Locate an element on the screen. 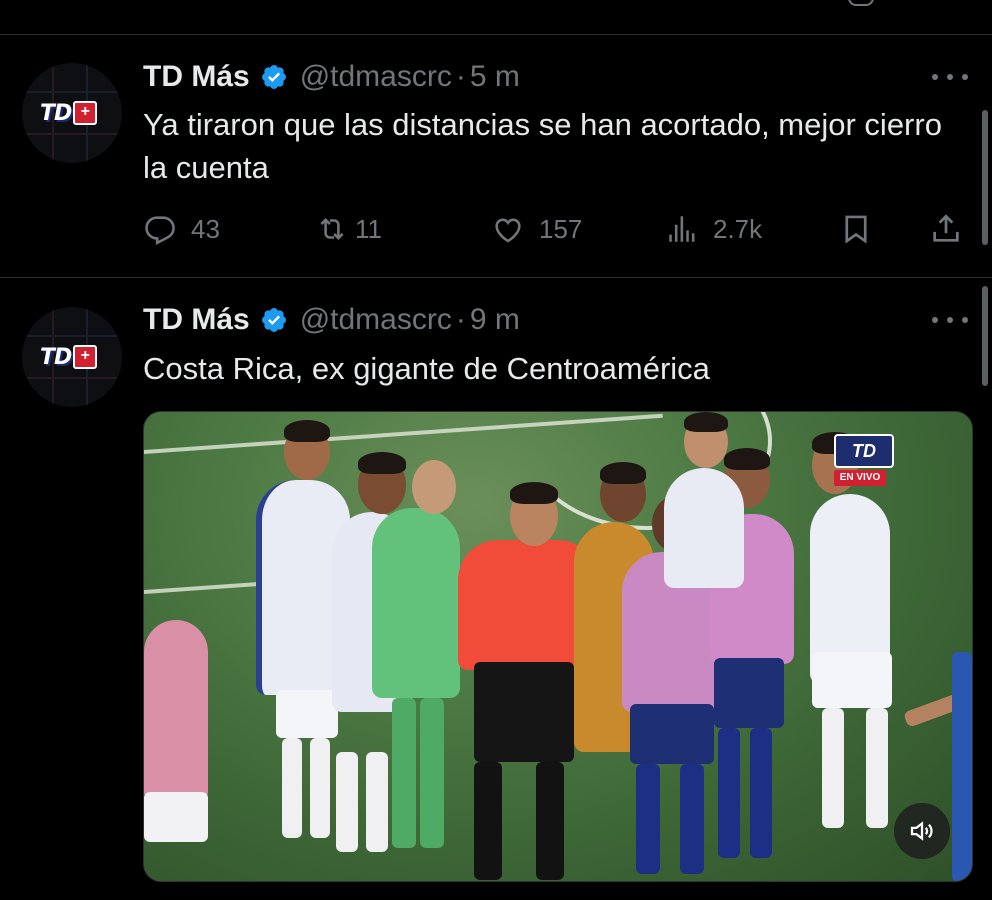  referee-hair is located at coordinates (534, 493).